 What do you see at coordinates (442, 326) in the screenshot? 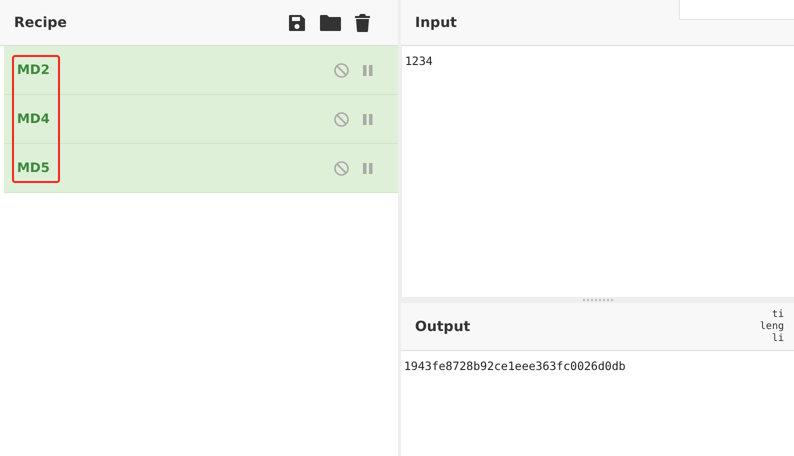
I see `panel-title: Output` at bounding box center [442, 326].